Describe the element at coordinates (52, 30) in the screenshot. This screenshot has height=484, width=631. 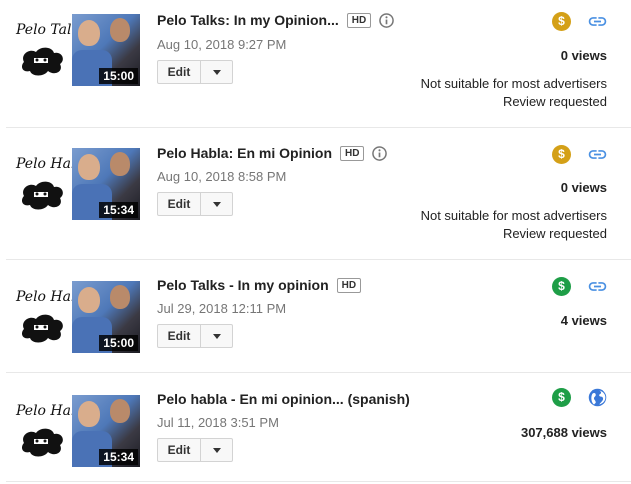
I see `thumbnail-logo-text: Pelo Talks` at that location.